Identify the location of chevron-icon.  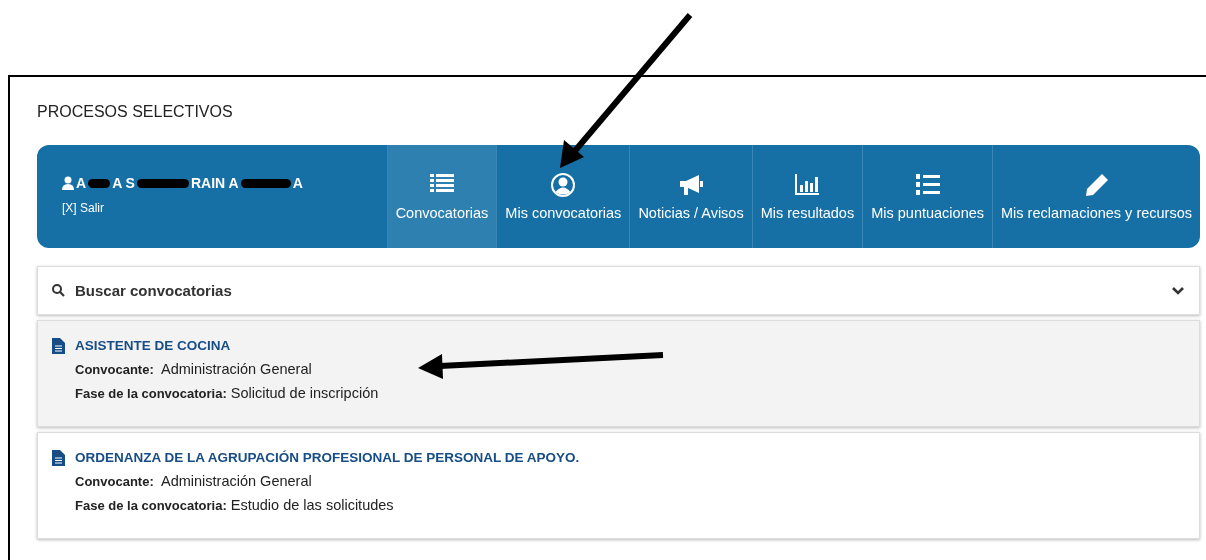
(1178, 290).